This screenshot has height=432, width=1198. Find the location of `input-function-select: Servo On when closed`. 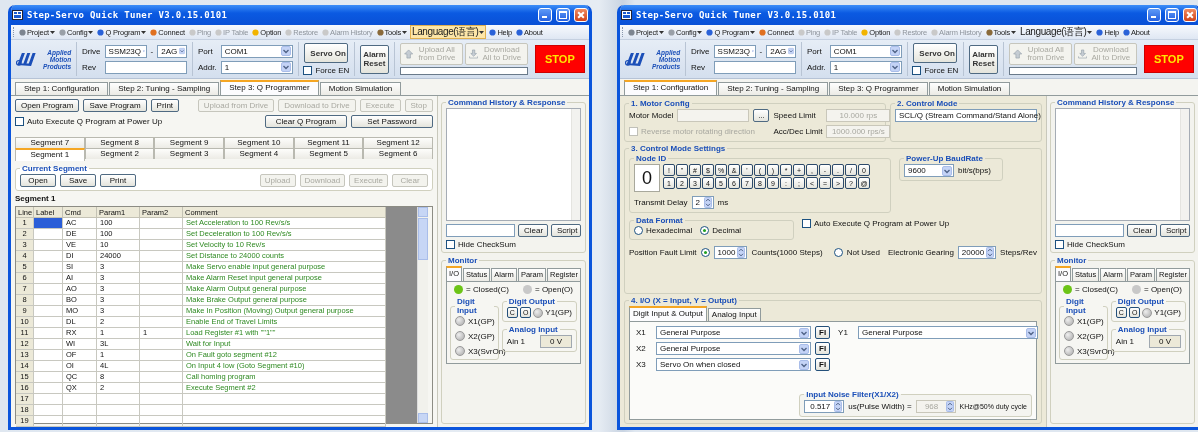

input-function-select: Servo On when closed is located at coordinates (733, 364).